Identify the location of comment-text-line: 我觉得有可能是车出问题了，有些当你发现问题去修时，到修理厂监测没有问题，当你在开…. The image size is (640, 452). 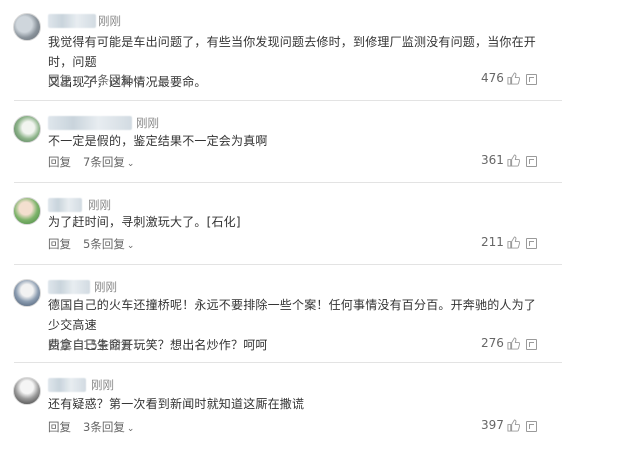
(292, 52).